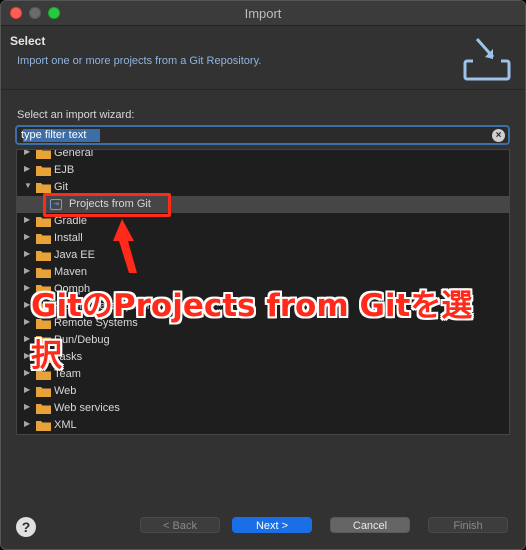 This screenshot has height=550, width=526. Describe the element at coordinates (370, 525) in the screenshot. I see `cancel-button: Cancel` at that location.